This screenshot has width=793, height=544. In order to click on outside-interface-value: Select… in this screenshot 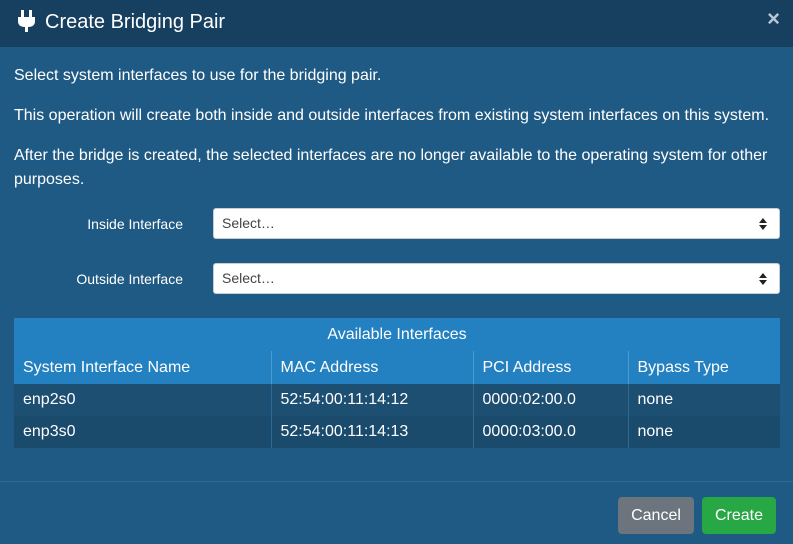, I will do `click(248, 278)`.